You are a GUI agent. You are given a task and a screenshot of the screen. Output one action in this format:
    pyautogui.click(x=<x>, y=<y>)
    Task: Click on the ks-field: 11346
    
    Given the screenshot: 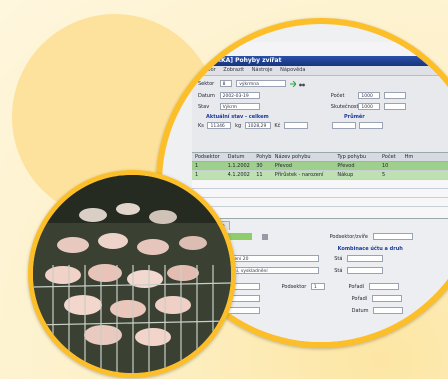 What is the action you would take?
    pyautogui.click(x=219, y=125)
    